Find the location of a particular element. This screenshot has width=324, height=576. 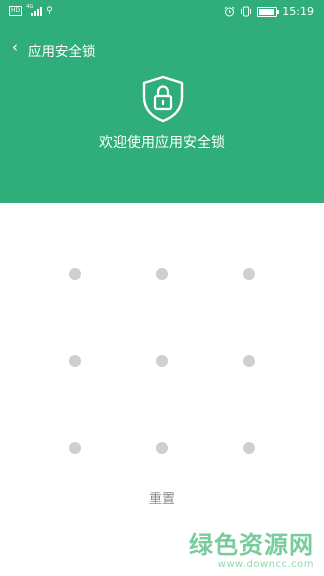

watermark-url: www.downcc.com is located at coordinates (265, 564).